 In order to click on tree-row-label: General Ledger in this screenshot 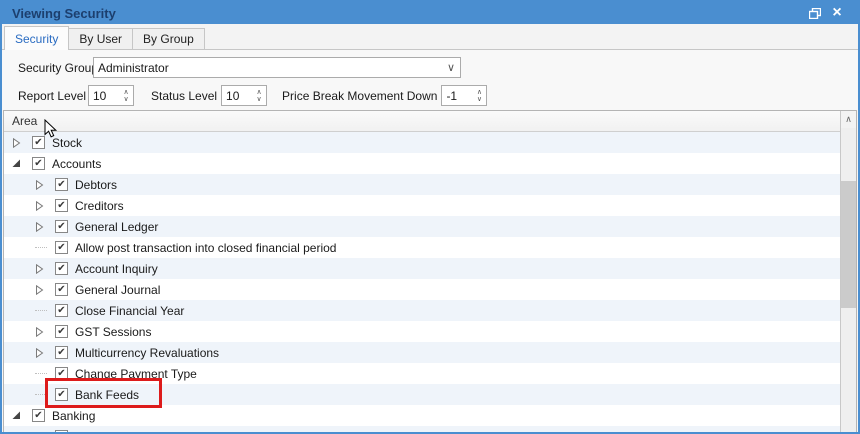, I will do `click(117, 226)`.